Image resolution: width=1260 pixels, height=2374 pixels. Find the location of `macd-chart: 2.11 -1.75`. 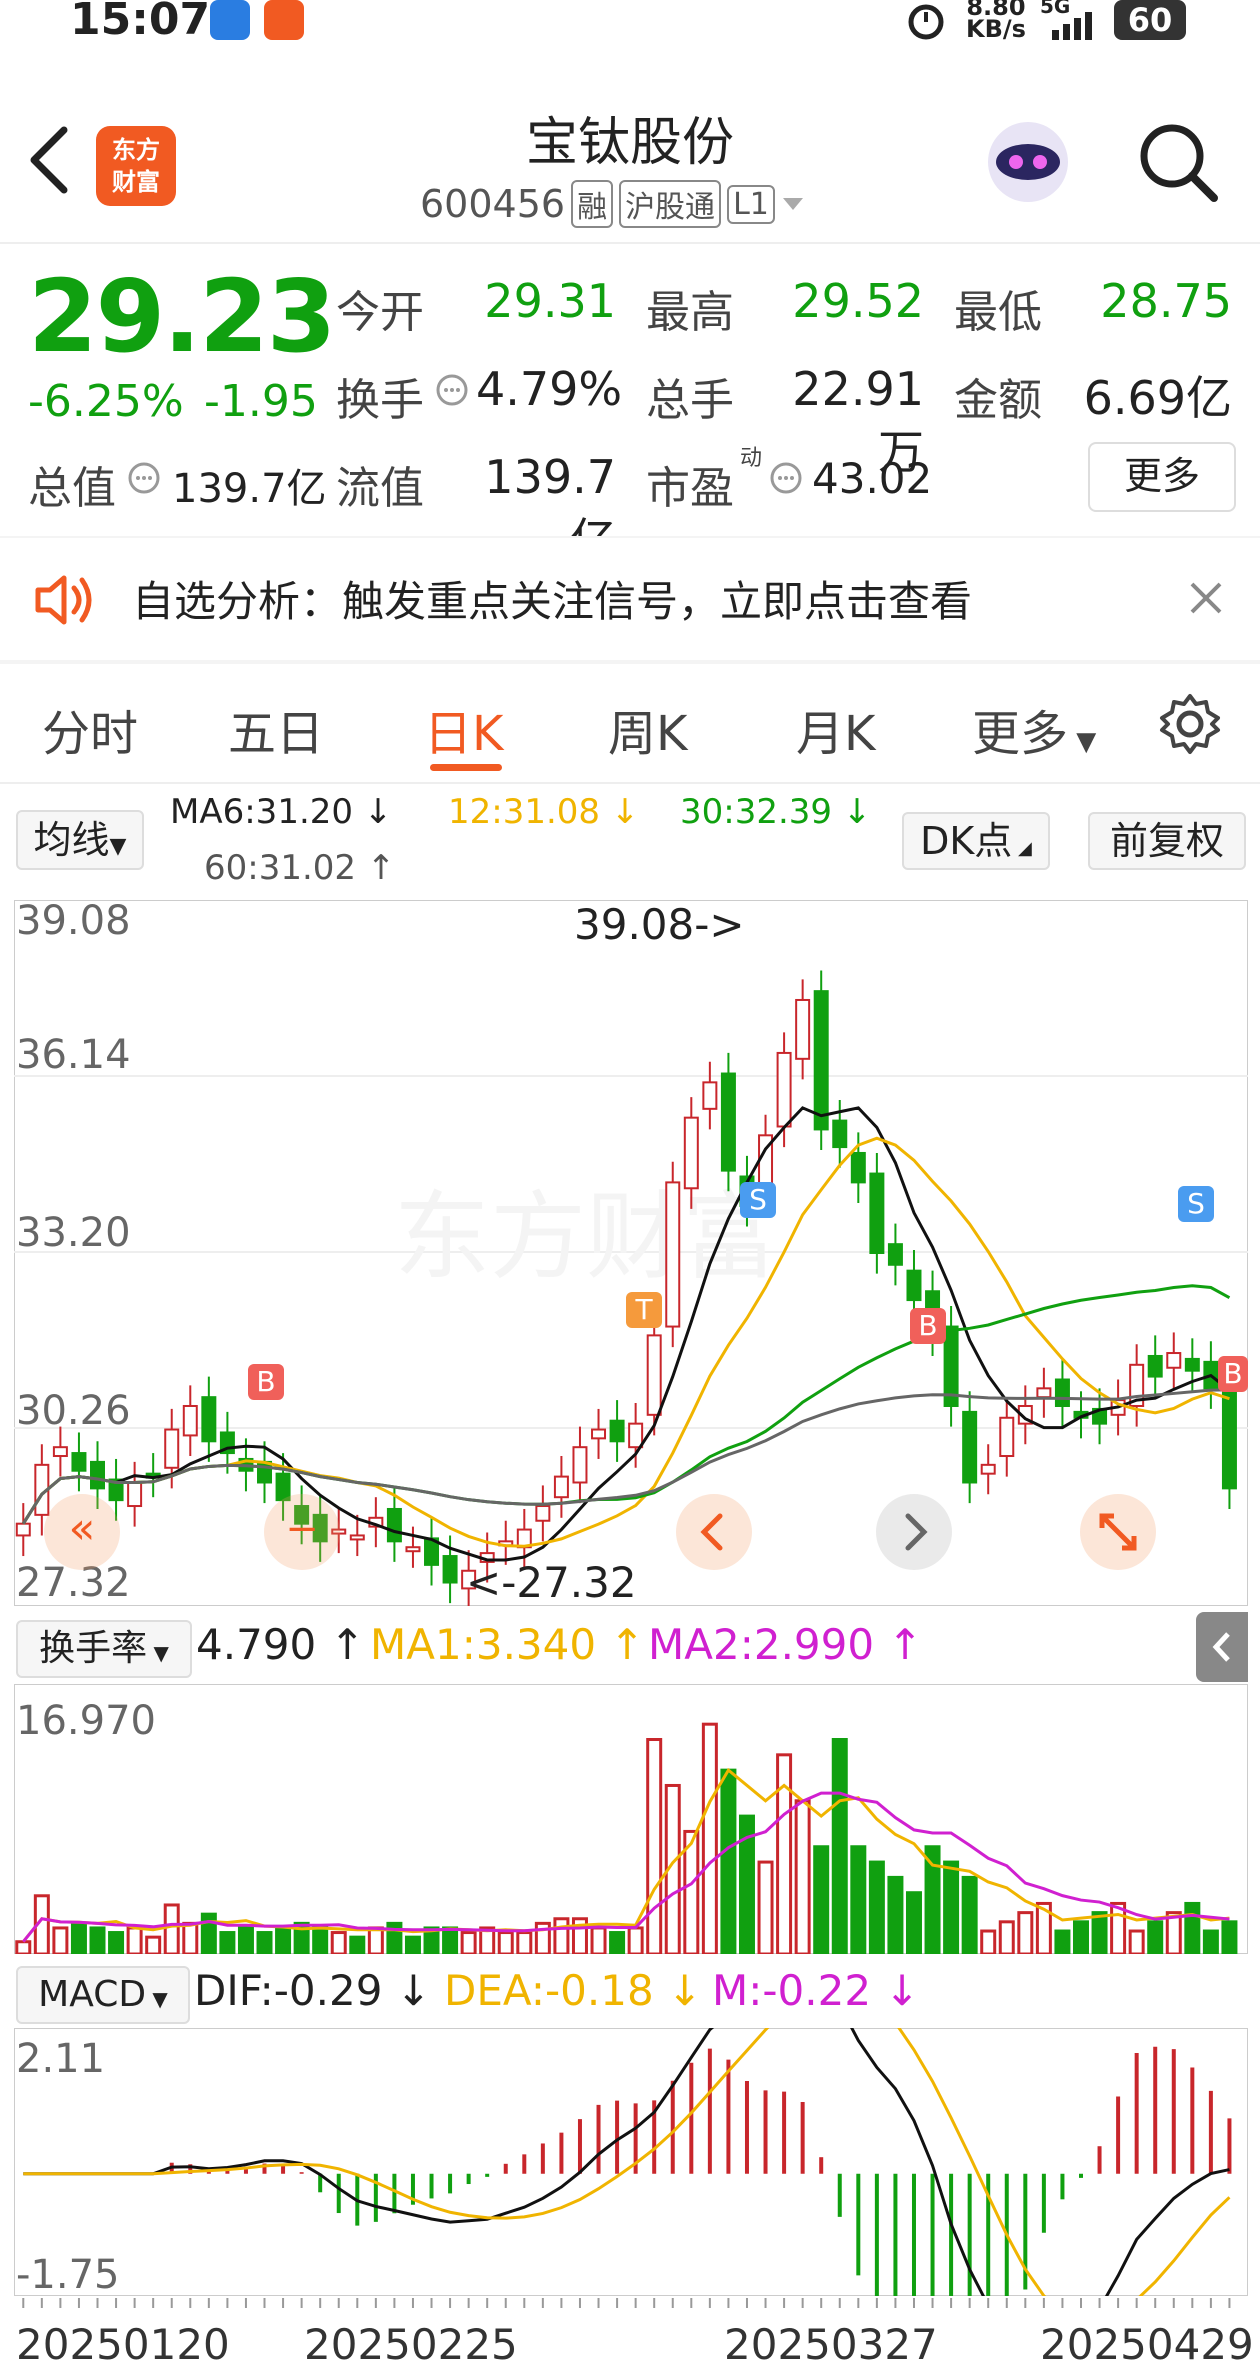

macd-chart: 2.11 -1.75 is located at coordinates (631, 2163).